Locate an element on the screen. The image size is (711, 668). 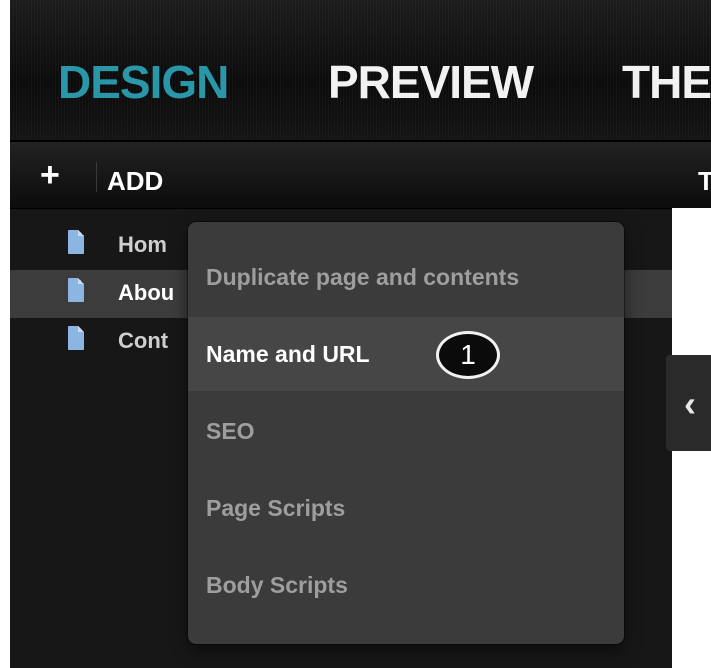
menu-item-label: Body Scripts is located at coordinates (277, 585).